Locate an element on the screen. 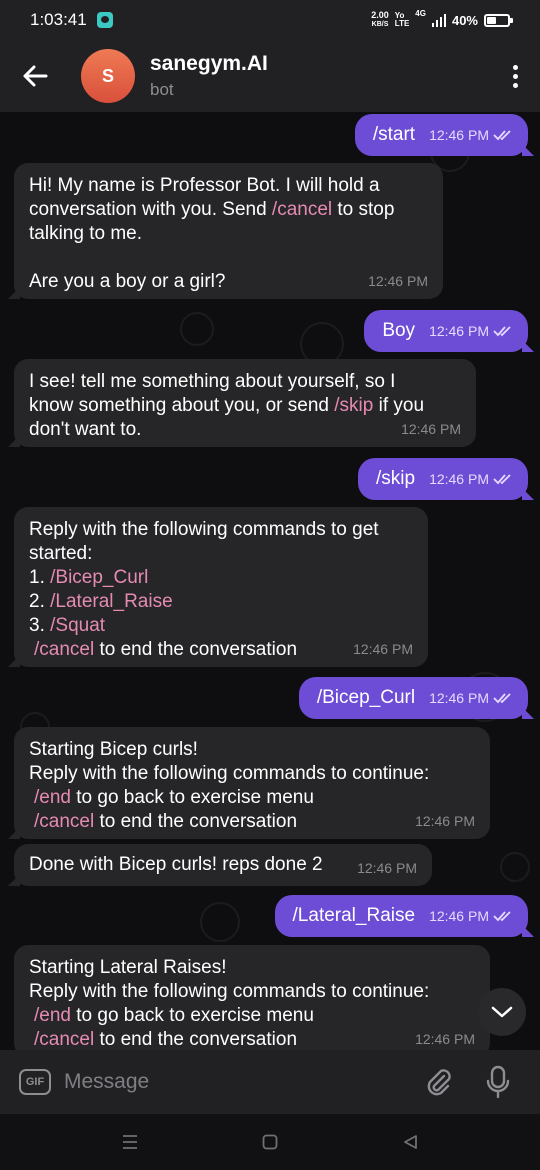  home-button is located at coordinates (270, 1142).